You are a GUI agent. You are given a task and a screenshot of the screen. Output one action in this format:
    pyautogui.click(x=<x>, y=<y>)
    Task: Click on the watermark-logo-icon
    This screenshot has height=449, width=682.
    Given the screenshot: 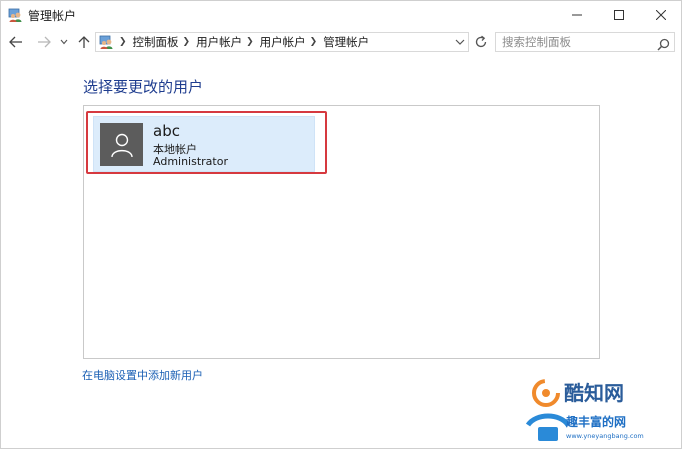 What is the action you would take?
    pyautogui.click(x=548, y=410)
    